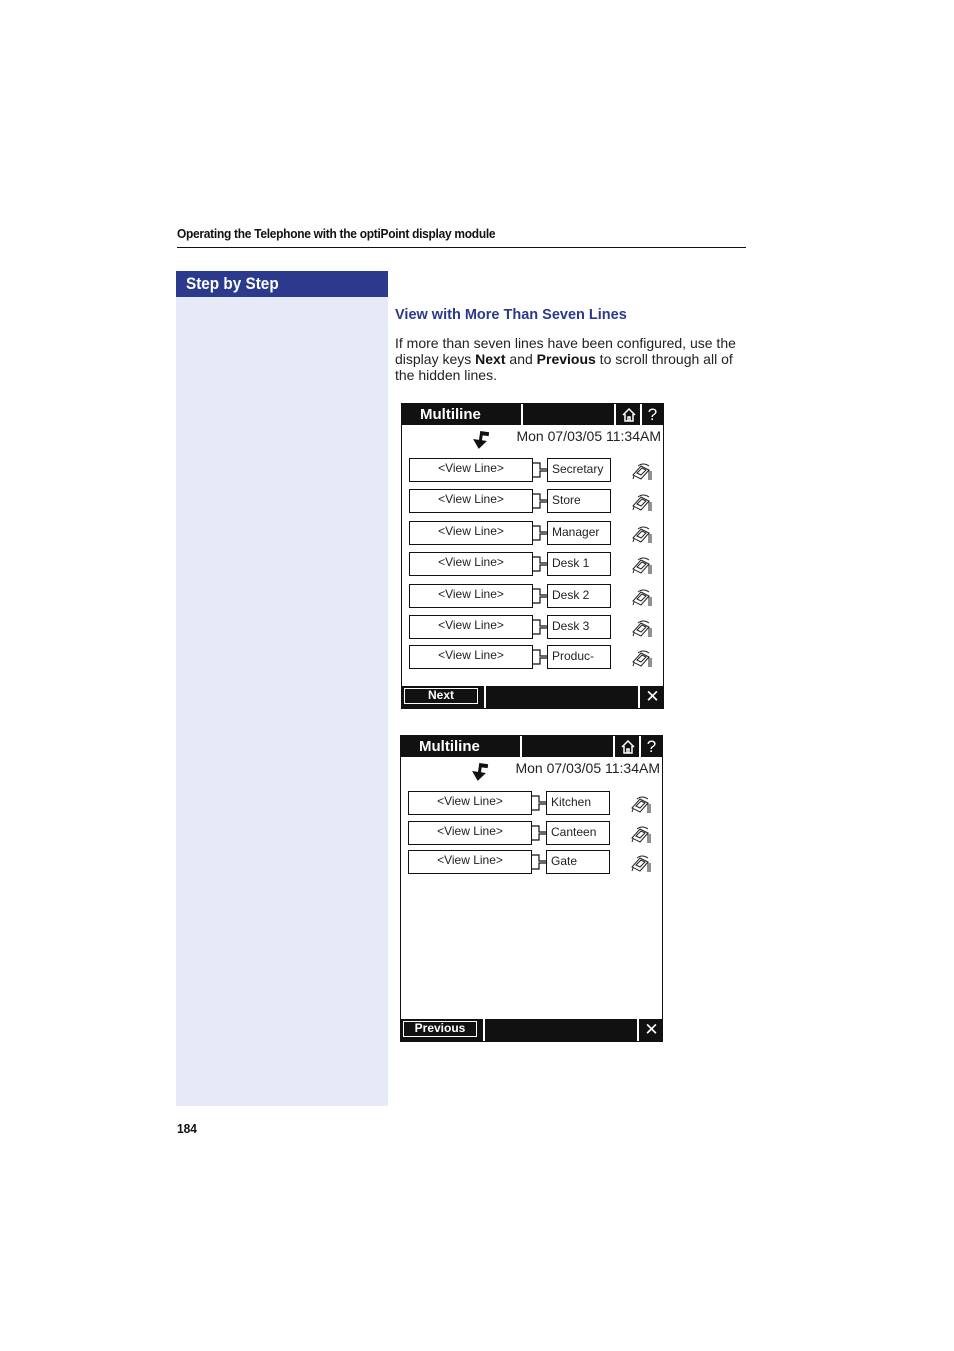 The height and width of the screenshot is (1351, 954). What do you see at coordinates (490, 359) in the screenshot?
I see `key-next-label: Next` at bounding box center [490, 359].